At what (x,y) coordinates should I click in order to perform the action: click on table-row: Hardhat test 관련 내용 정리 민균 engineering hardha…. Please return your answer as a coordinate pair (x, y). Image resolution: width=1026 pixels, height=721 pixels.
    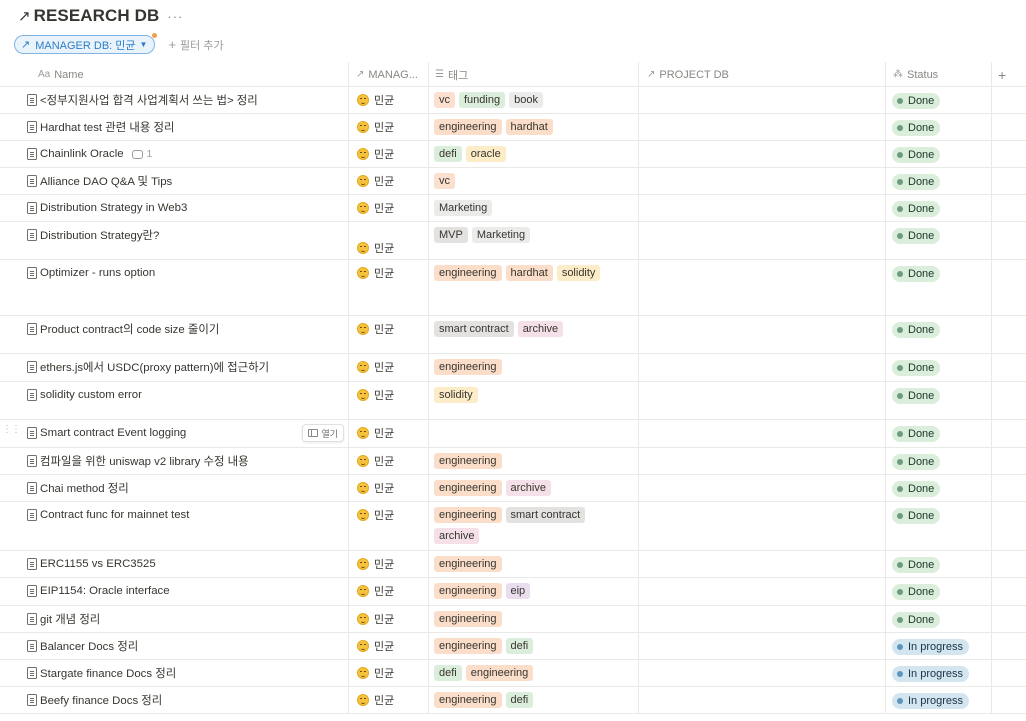
    Looking at the image, I should click on (513, 127).